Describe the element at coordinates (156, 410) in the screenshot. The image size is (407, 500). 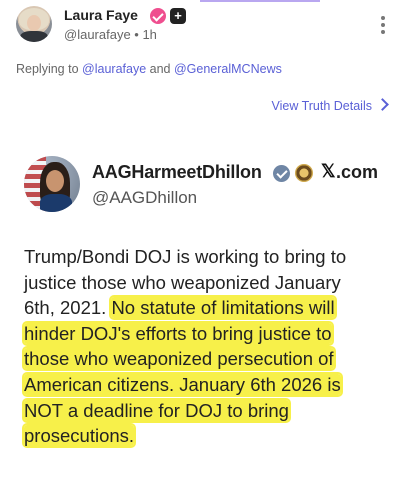
I see `highlighted-text: NOT a deadline for DOJ to bring` at that location.